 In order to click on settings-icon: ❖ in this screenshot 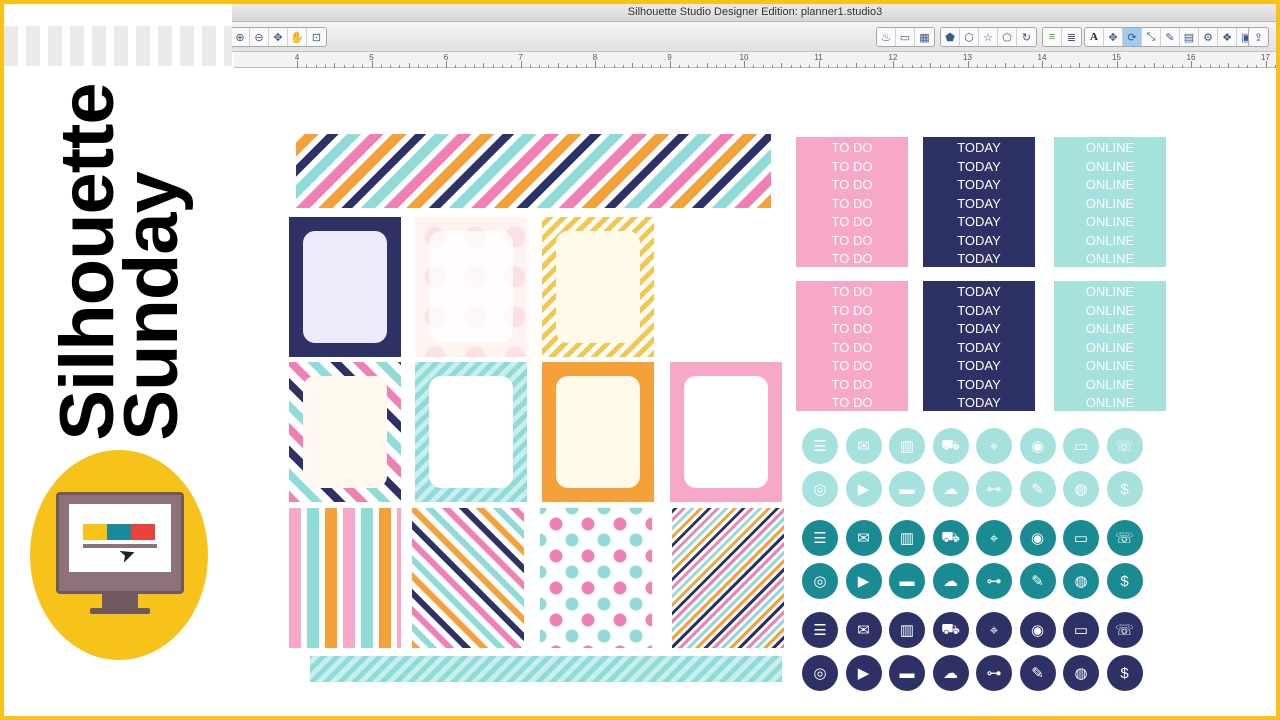, I will do `click(1227, 37)`.